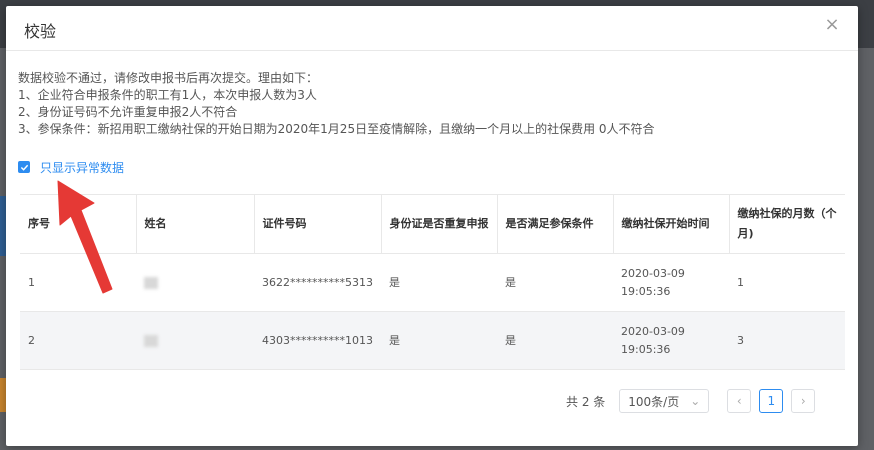 This screenshot has width=874, height=450. I want to click on abnormal-filter: 只显示异常数据, so click(71, 167).